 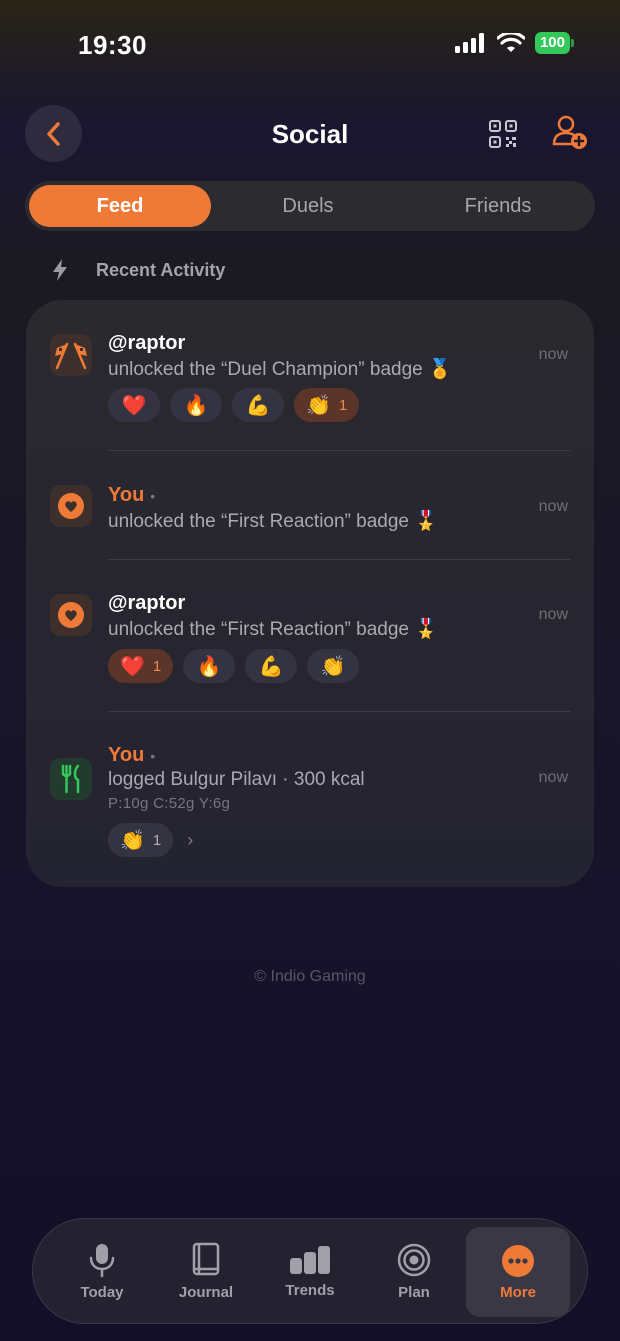 I want to click on tab-duels: Duels, so click(x=308, y=206).